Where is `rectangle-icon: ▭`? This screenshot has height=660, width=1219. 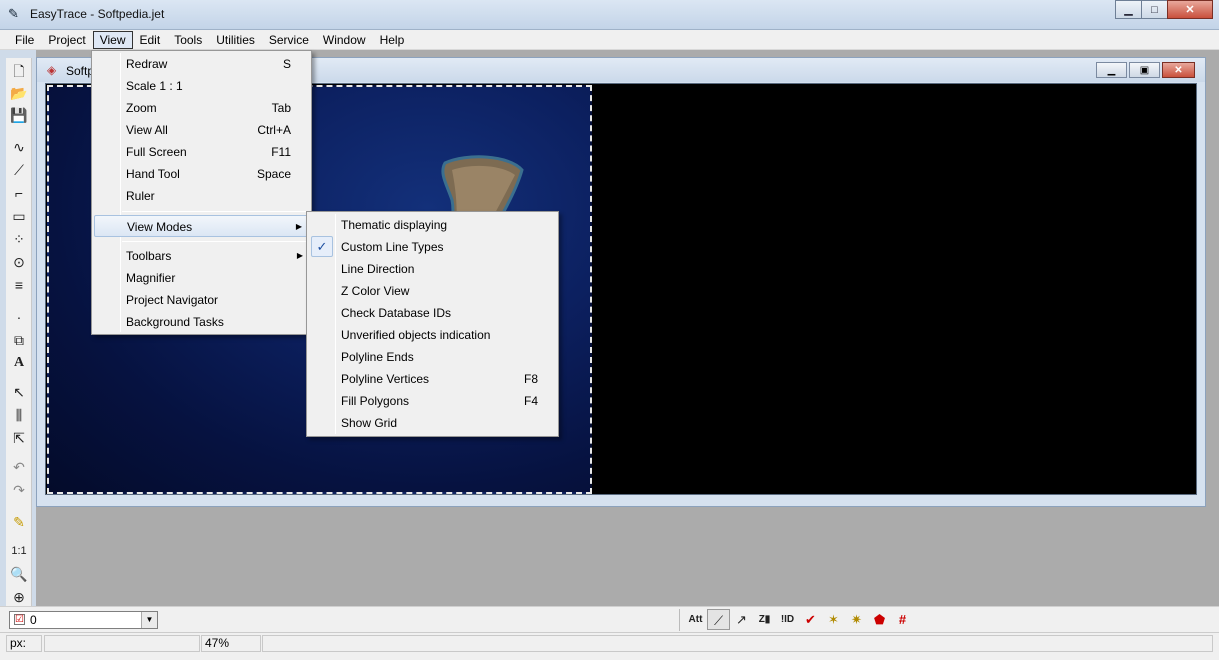 rectangle-icon: ▭ is located at coordinates (19, 216).